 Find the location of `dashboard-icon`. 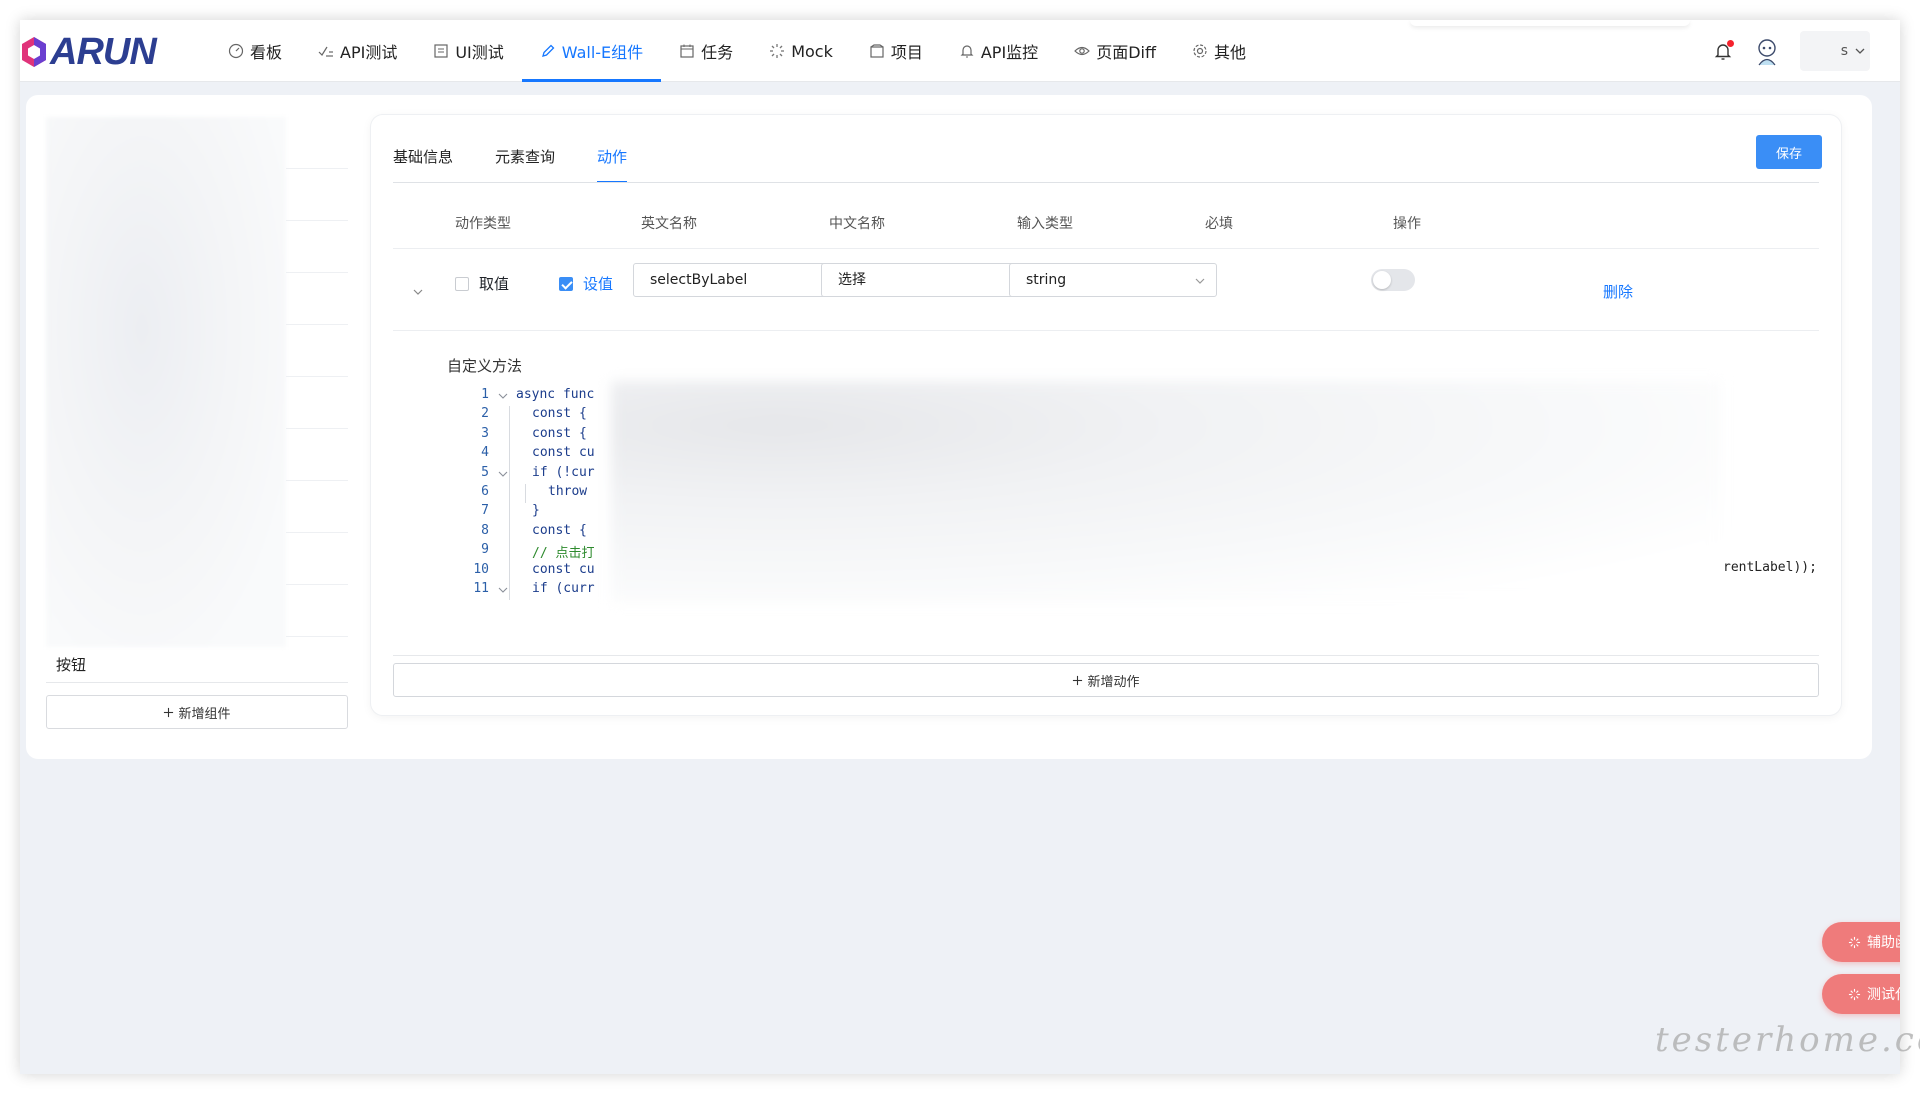

dashboard-icon is located at coordinates (236, 51).